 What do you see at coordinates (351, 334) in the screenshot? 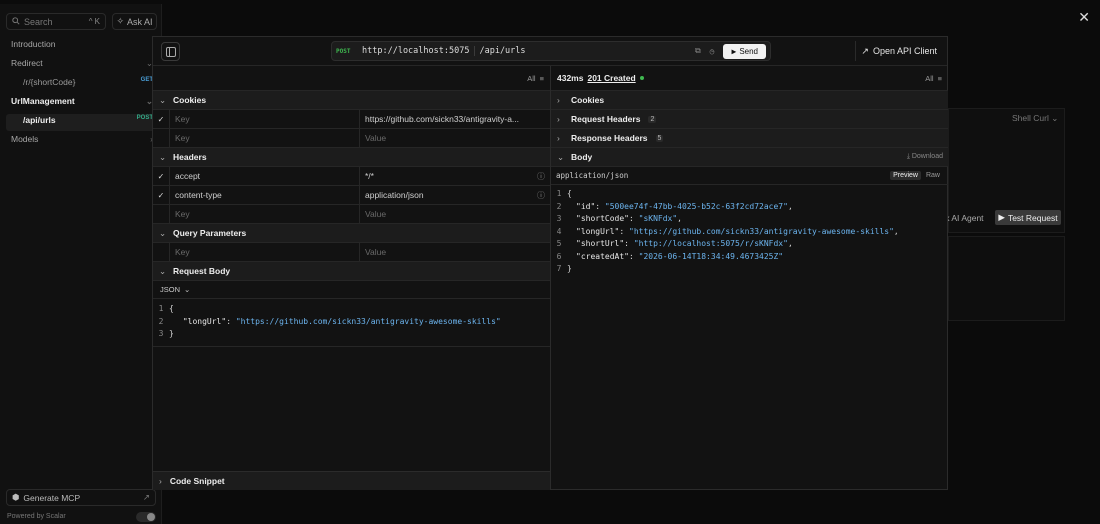
I see `code-line: 3}` at bounding box center [351, 334].